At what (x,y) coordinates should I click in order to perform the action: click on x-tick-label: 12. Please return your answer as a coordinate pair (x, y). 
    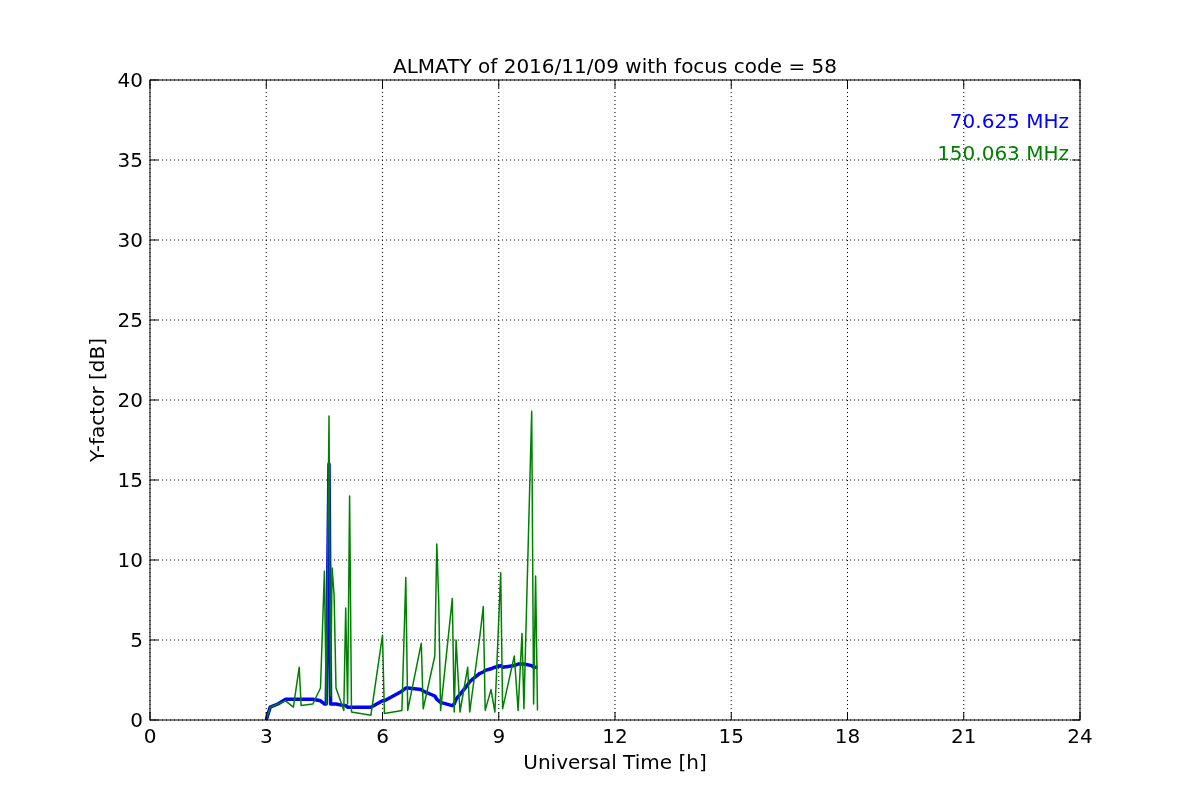
    Looking at the image, I should click on (615, 736).